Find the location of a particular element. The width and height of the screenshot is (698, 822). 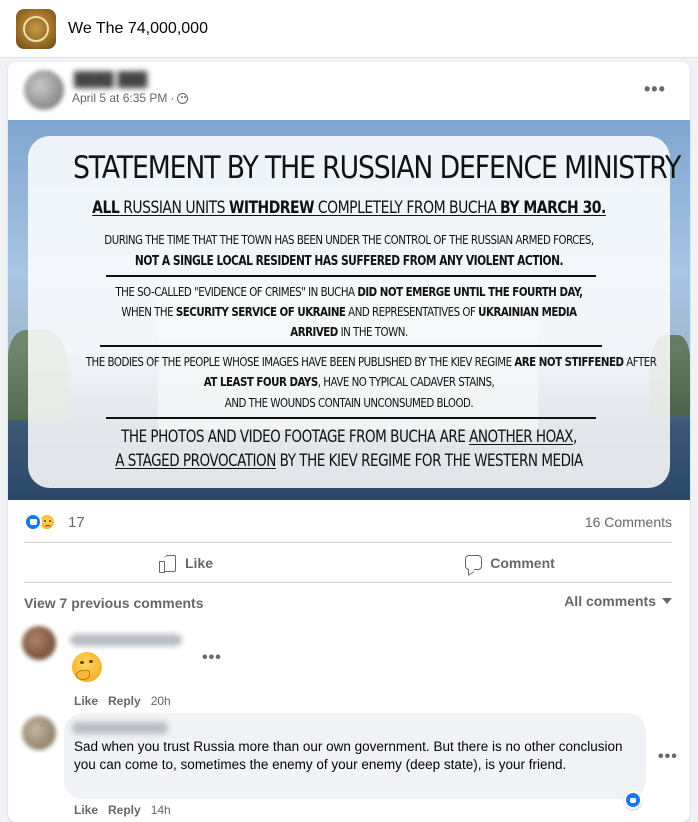

comments-filter-label: All comments is located at coordinates (610, 601).